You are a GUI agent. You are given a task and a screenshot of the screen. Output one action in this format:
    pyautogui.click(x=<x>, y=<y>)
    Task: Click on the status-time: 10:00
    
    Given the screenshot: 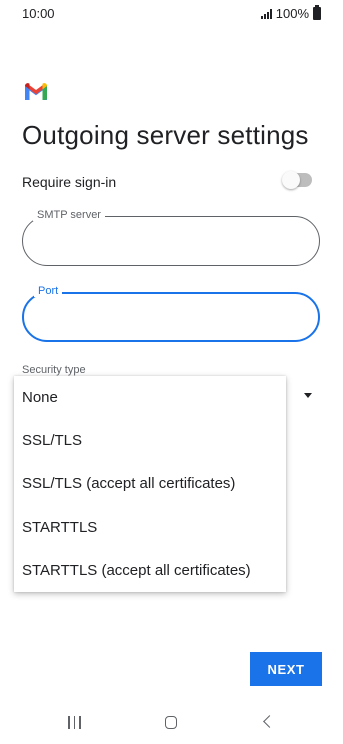 What is the action you would take?
    pyautogui.click(x=38, y=13)
    